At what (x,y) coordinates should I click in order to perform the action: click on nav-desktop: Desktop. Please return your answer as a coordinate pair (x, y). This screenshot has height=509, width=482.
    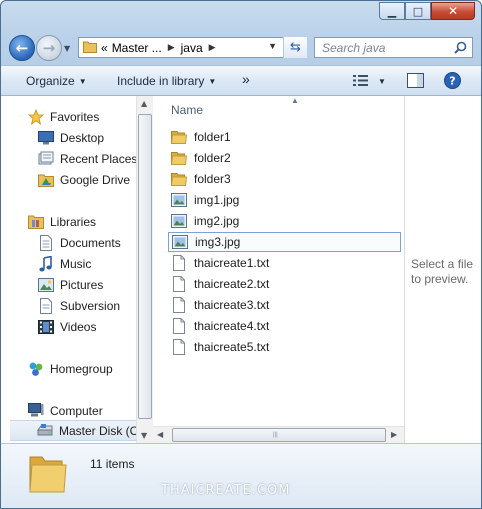
    Looking at the image, I should click on (71, 137).